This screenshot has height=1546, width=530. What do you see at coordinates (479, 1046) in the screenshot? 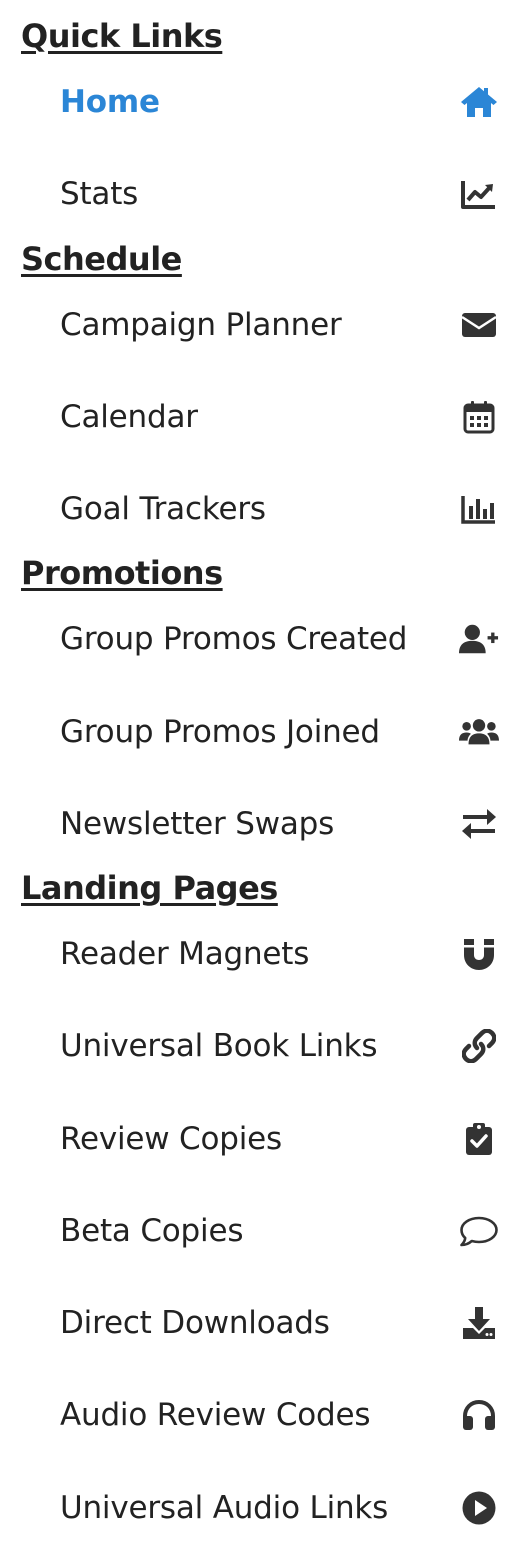
I see `link-icon` at bounding box center [479, 1046].